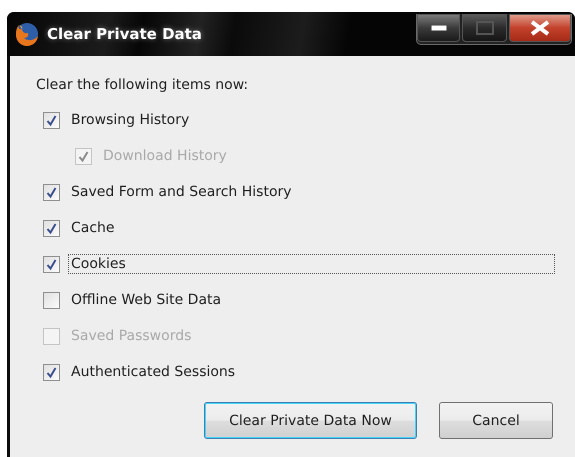 The image size is (575, 457). I want to click on checkbox-label: Offline Web Site Data, so click(146, 300).